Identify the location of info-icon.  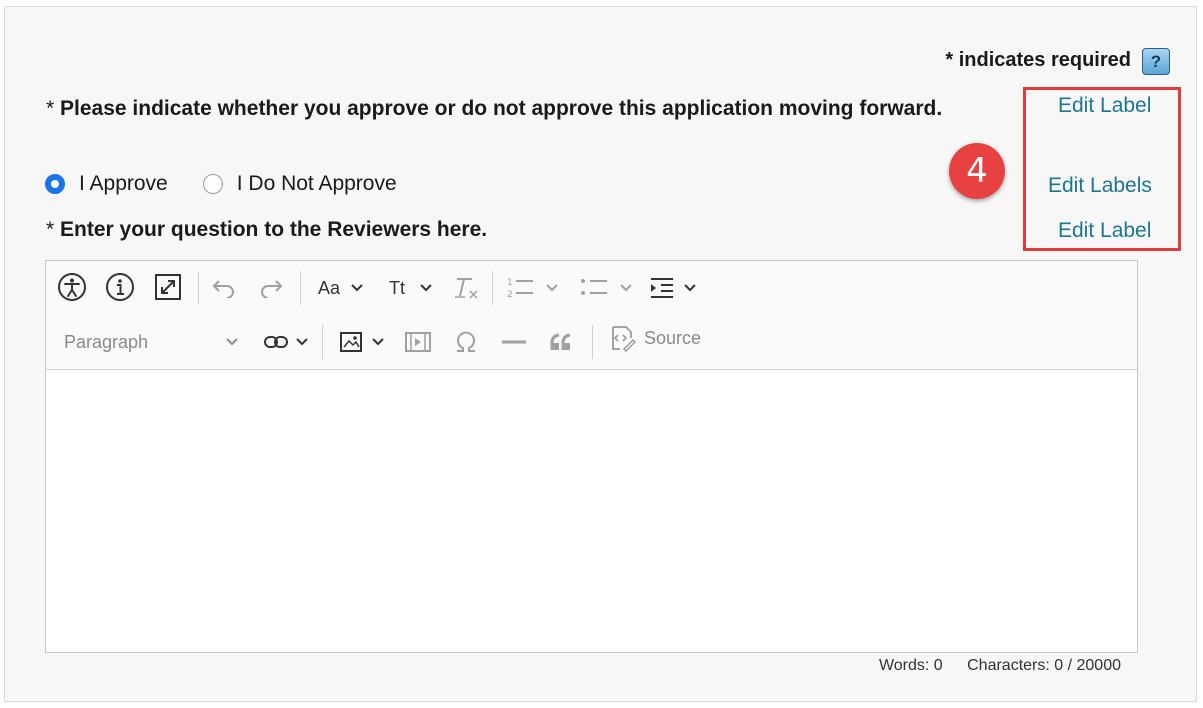
(120, 287).